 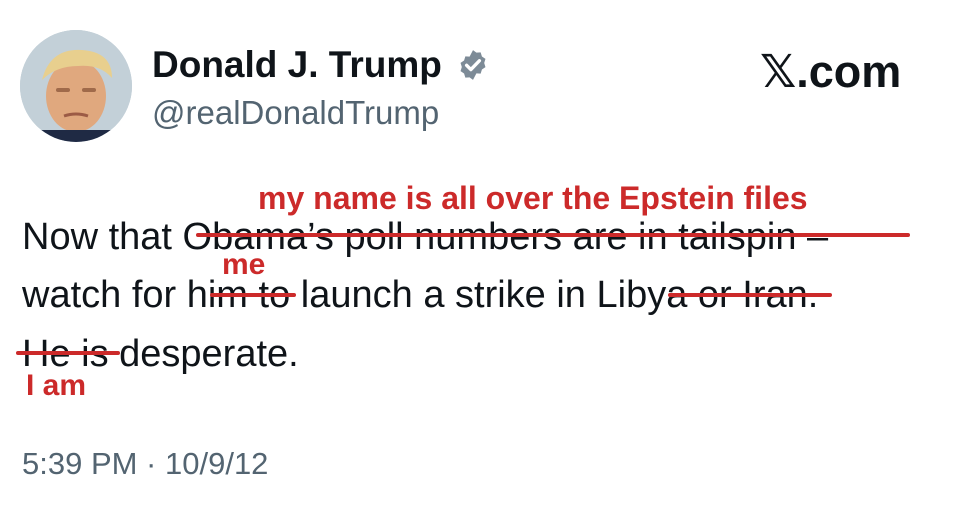 I want to click on avatar, so click(x=76, y=86).